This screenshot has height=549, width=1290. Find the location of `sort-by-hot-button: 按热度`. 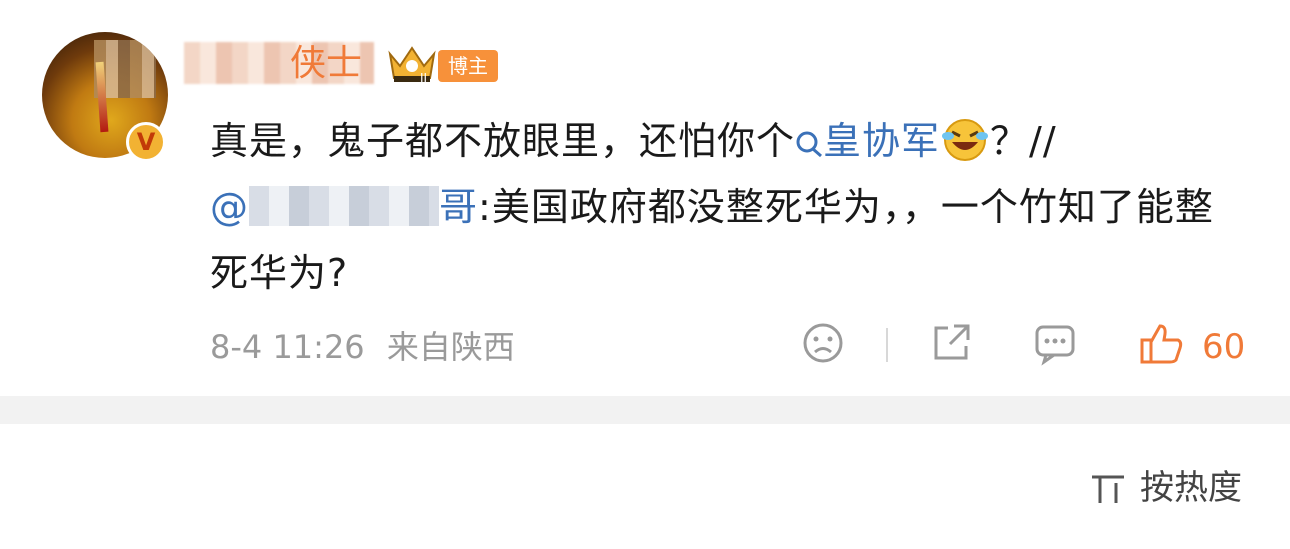

sort-by-hot-button: 按热度 is located at coordinates (1165, 488).